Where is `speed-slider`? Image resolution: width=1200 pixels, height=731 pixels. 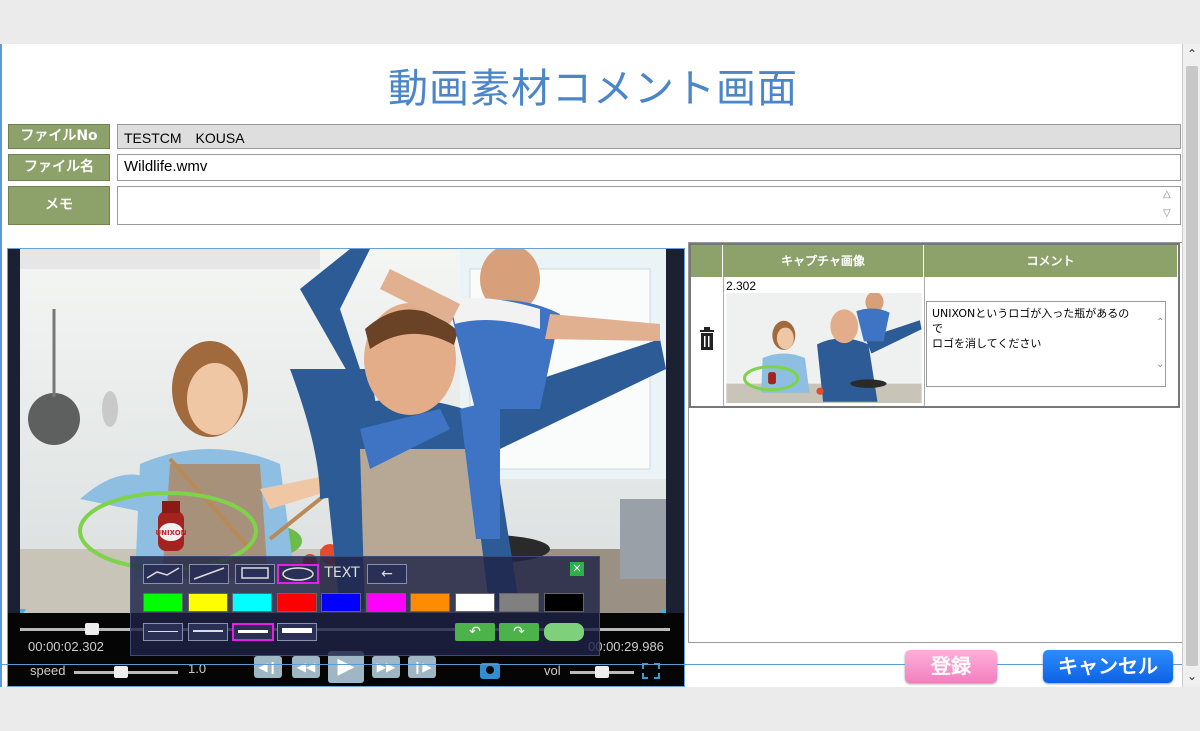 speed-slider is located at coordinates (126, 672).